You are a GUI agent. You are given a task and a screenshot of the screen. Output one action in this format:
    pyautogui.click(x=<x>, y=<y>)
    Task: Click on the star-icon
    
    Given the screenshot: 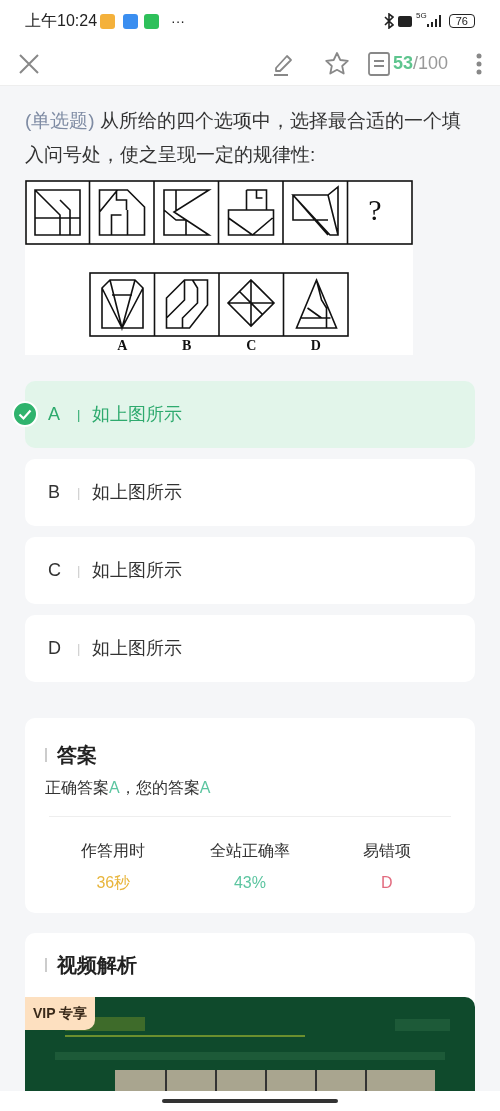 What is the action you would take?
    pyautogui.click(x=336, y=63)
    